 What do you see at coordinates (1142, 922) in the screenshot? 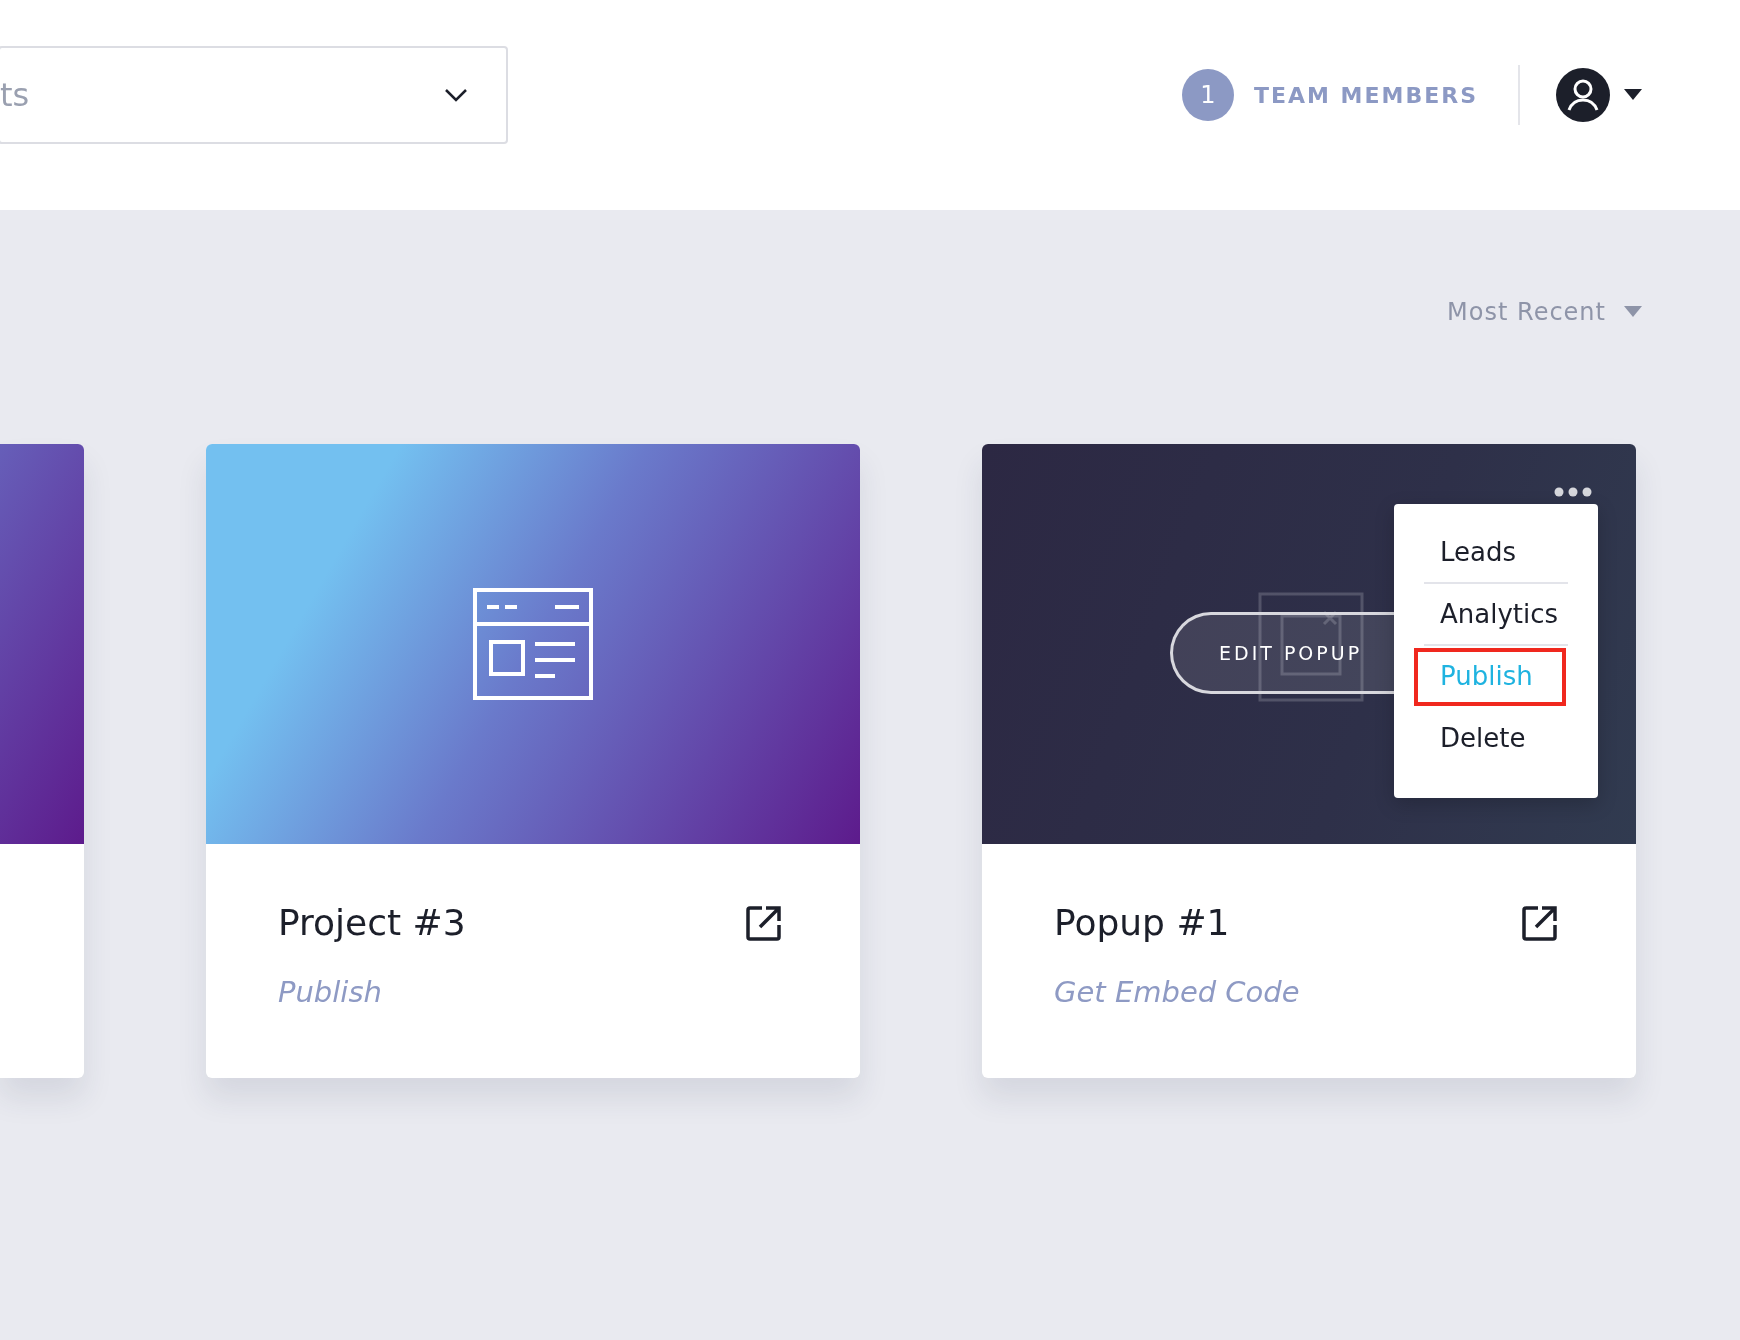
I see `card-title: Popup #1` at bounding box center [1142, 922].